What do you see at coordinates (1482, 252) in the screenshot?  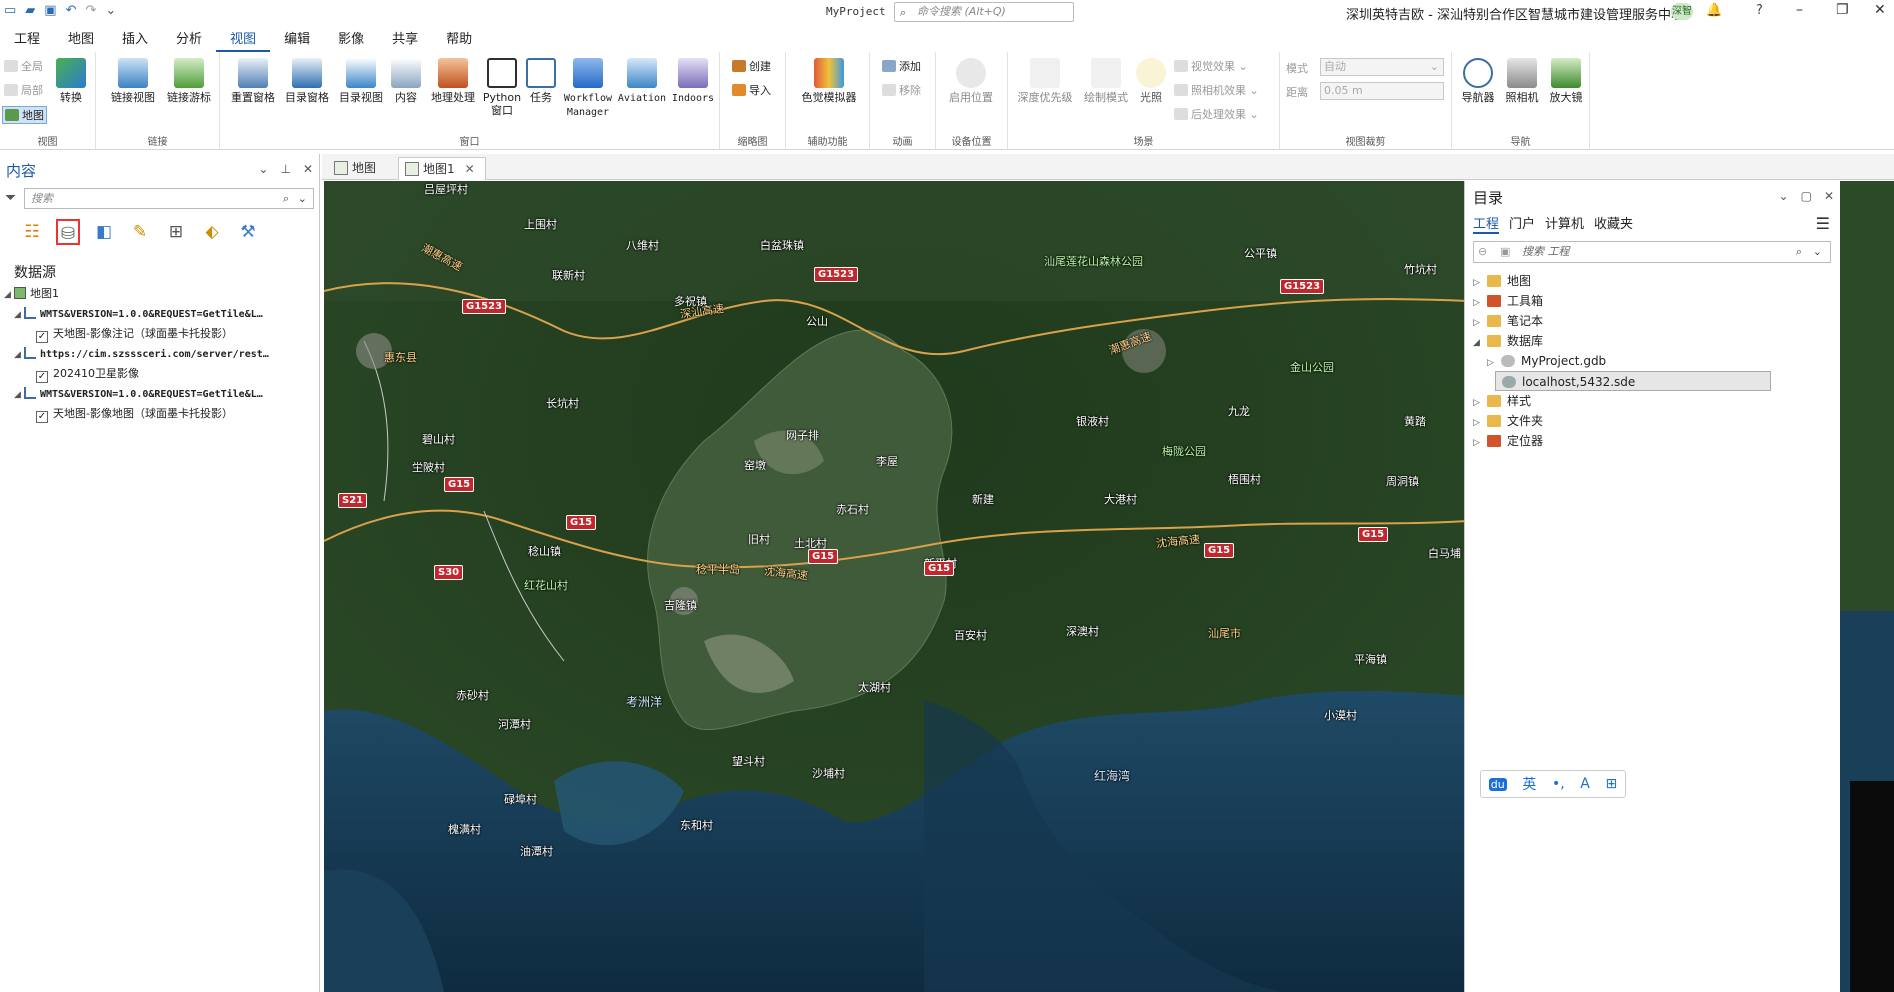 I see `back-icon: ⊖` at bounding box center [1482, 252].